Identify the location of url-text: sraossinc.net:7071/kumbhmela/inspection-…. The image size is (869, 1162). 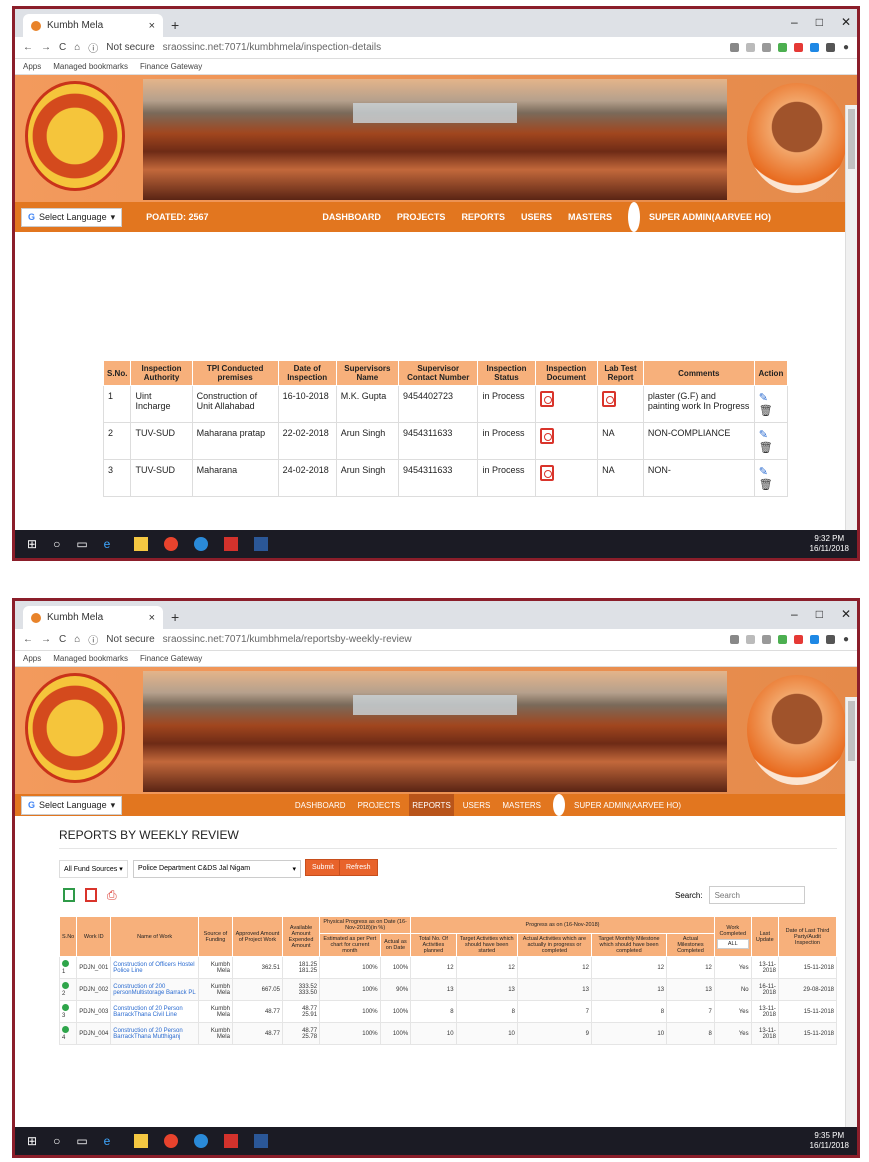
(442, 47).